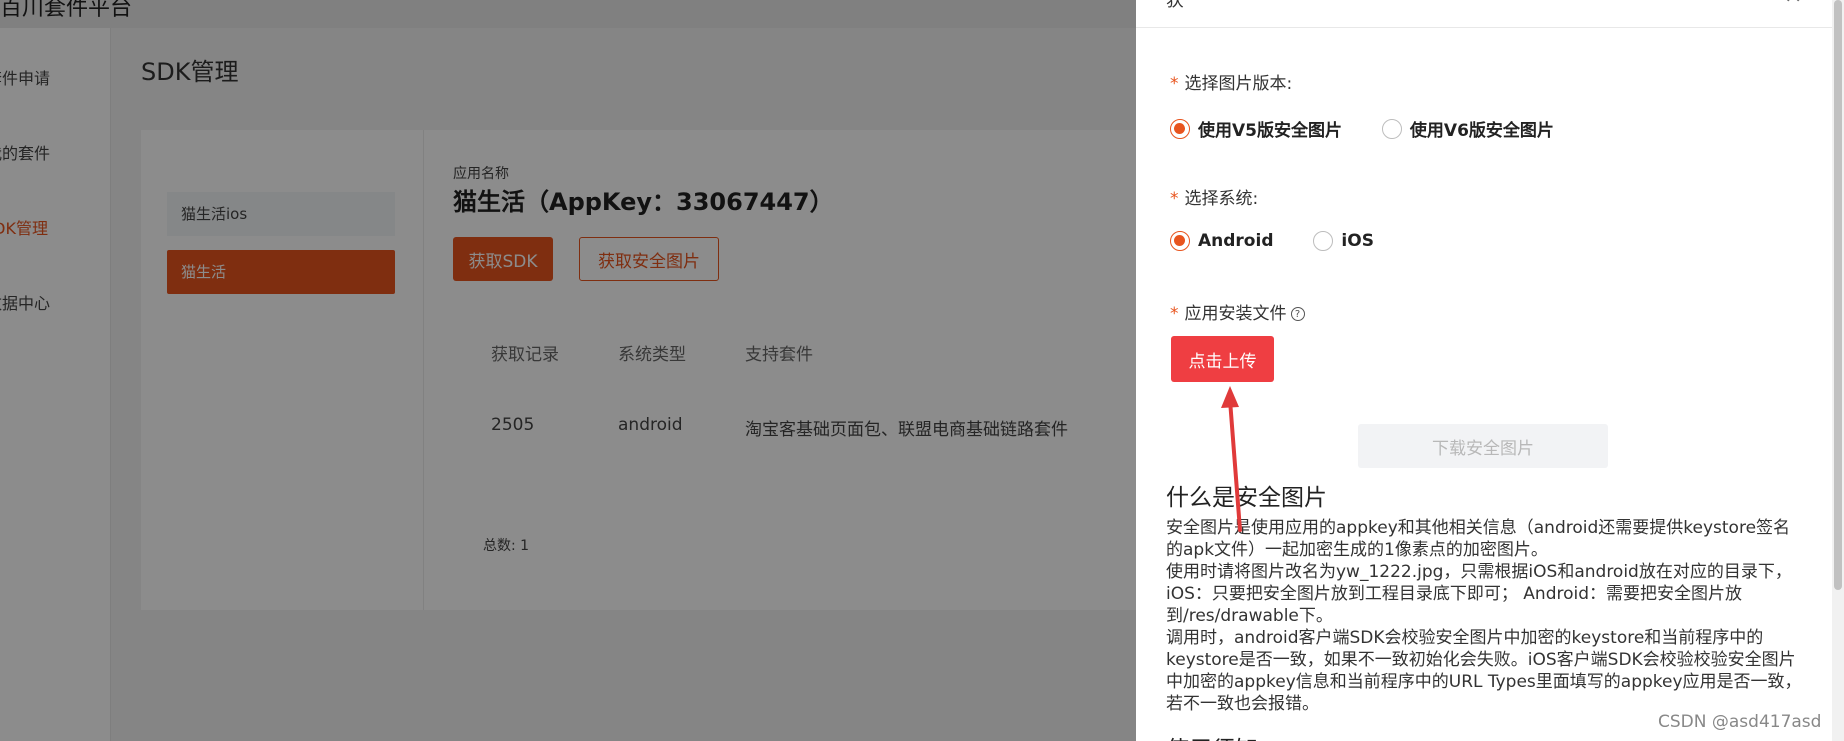 The image size is (1844, 741). What do you see at coordinates (1481, 131) in the screenshot?
I see `radio-v6-label: 使用V6版安全图片` at bounding box center [1481, 131].